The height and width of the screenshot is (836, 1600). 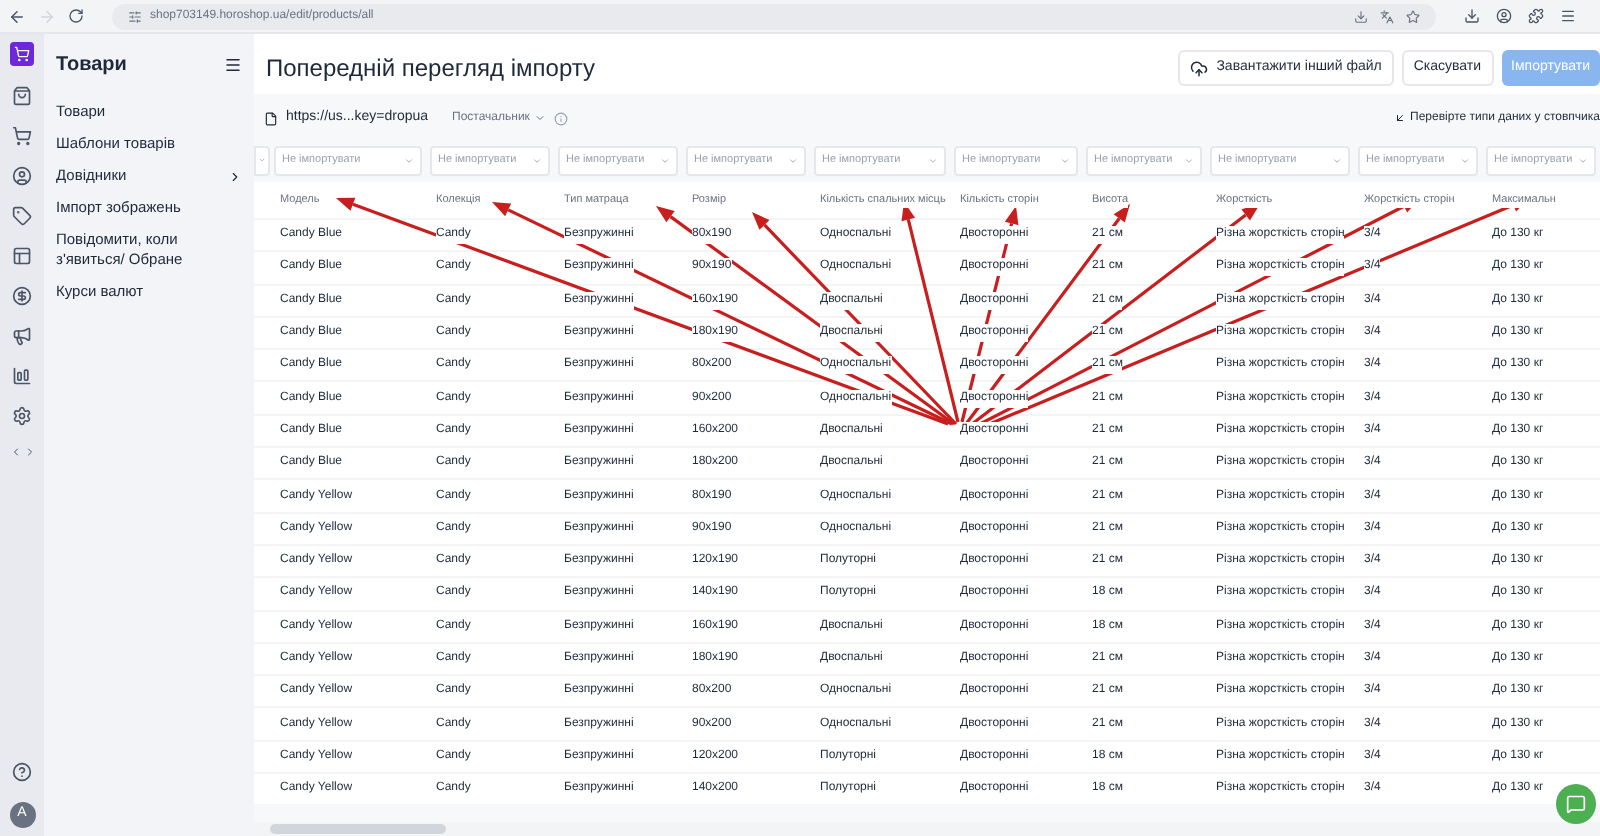 What do you see at coordinates (22, 336) in the screenshot?
I see `megaphone-icon` at bounding box center [22, 336].